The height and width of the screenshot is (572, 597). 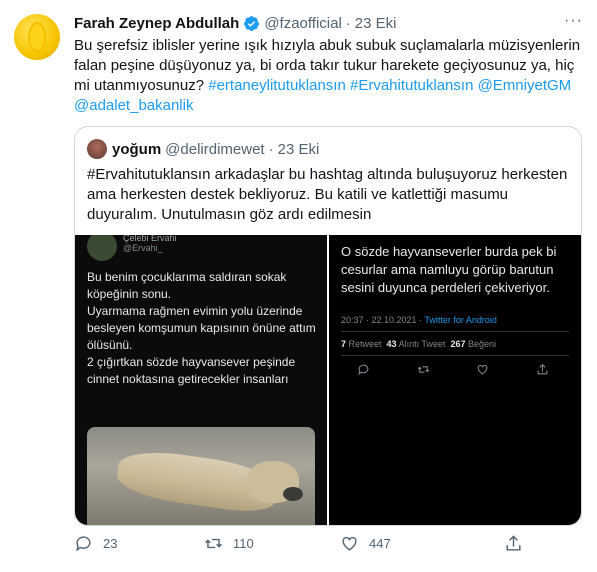 I want to click on retweet-count: 110, so click(x=243, y=543).